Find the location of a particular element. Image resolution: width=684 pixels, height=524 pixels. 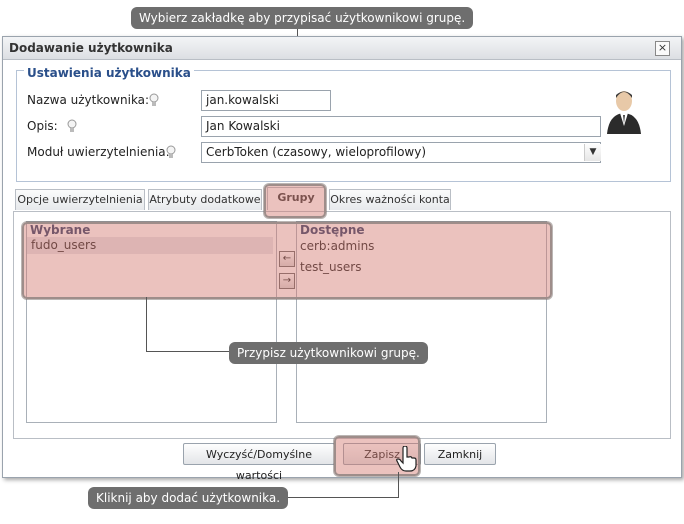

hand-cursor-icon is located at coordinates (406, 459).